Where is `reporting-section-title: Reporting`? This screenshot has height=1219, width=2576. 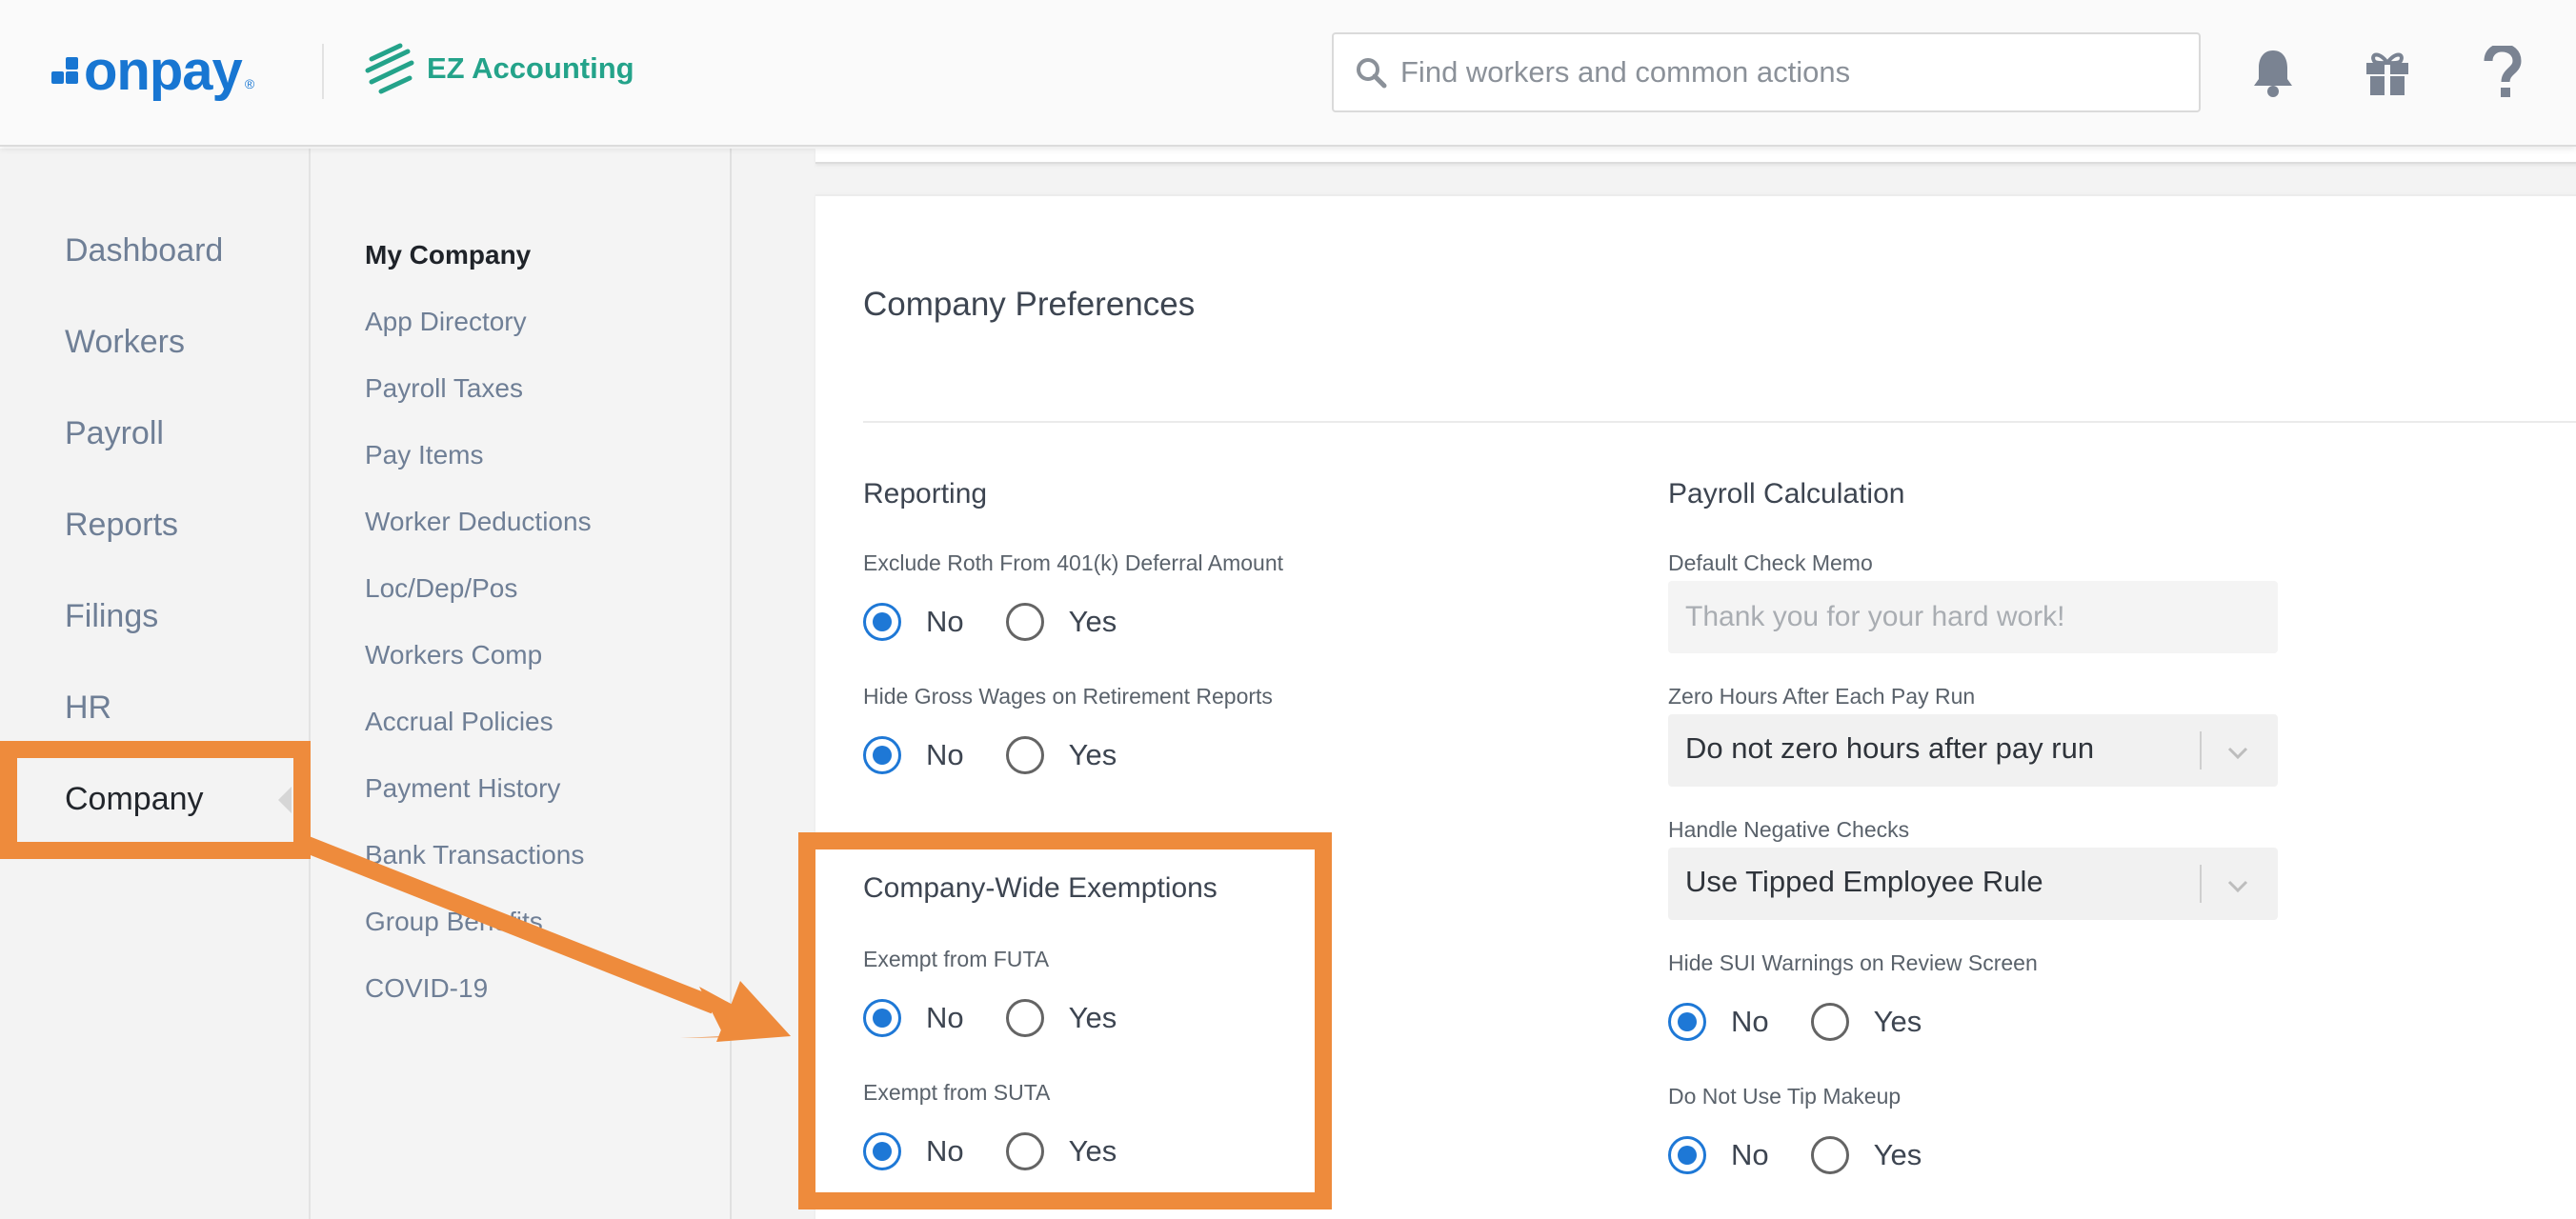
reporting-section-title: Reporting is located at coordinates (926, 494).